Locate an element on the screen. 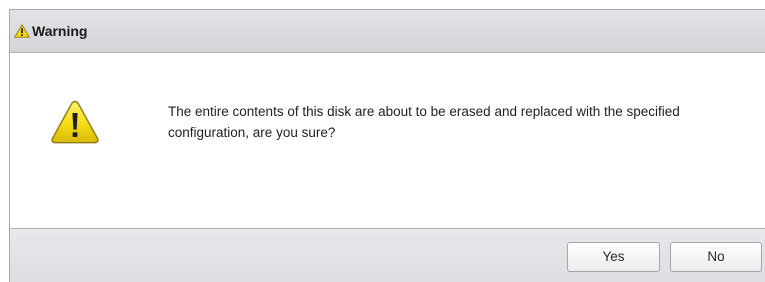 The width and height of the screenshot is (765, 282). dialog-title: Warning is located at coordinates (60, 31).